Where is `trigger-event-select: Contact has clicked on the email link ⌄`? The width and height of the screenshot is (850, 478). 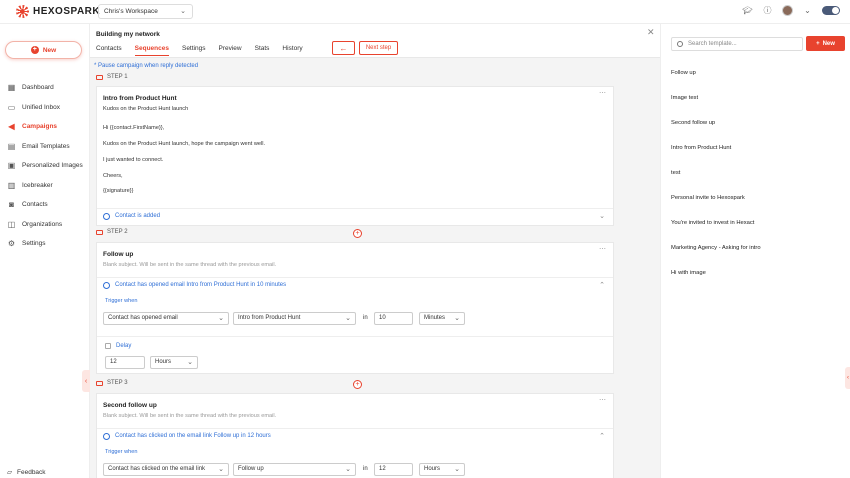
trigger-event-select: Contact has clicked on the email link ⌄ is located at coordinates (166, 469).